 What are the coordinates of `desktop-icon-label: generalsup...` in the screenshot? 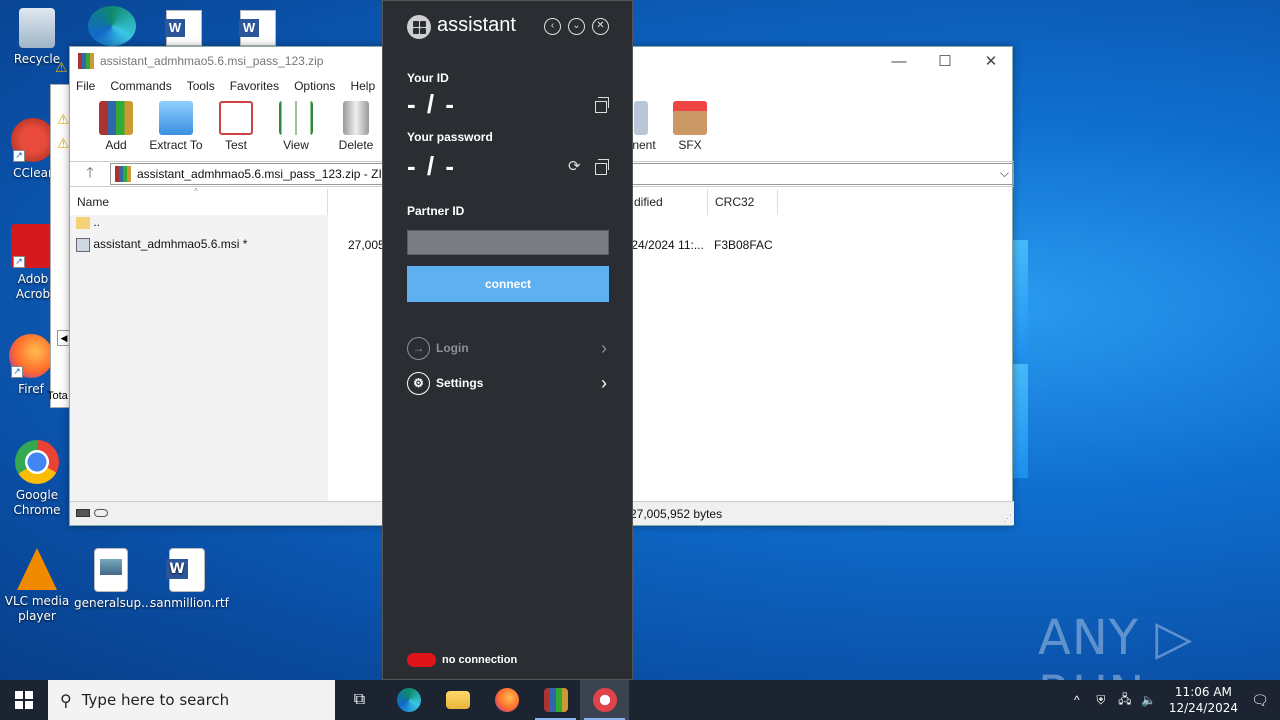 It's located at (113, 603).